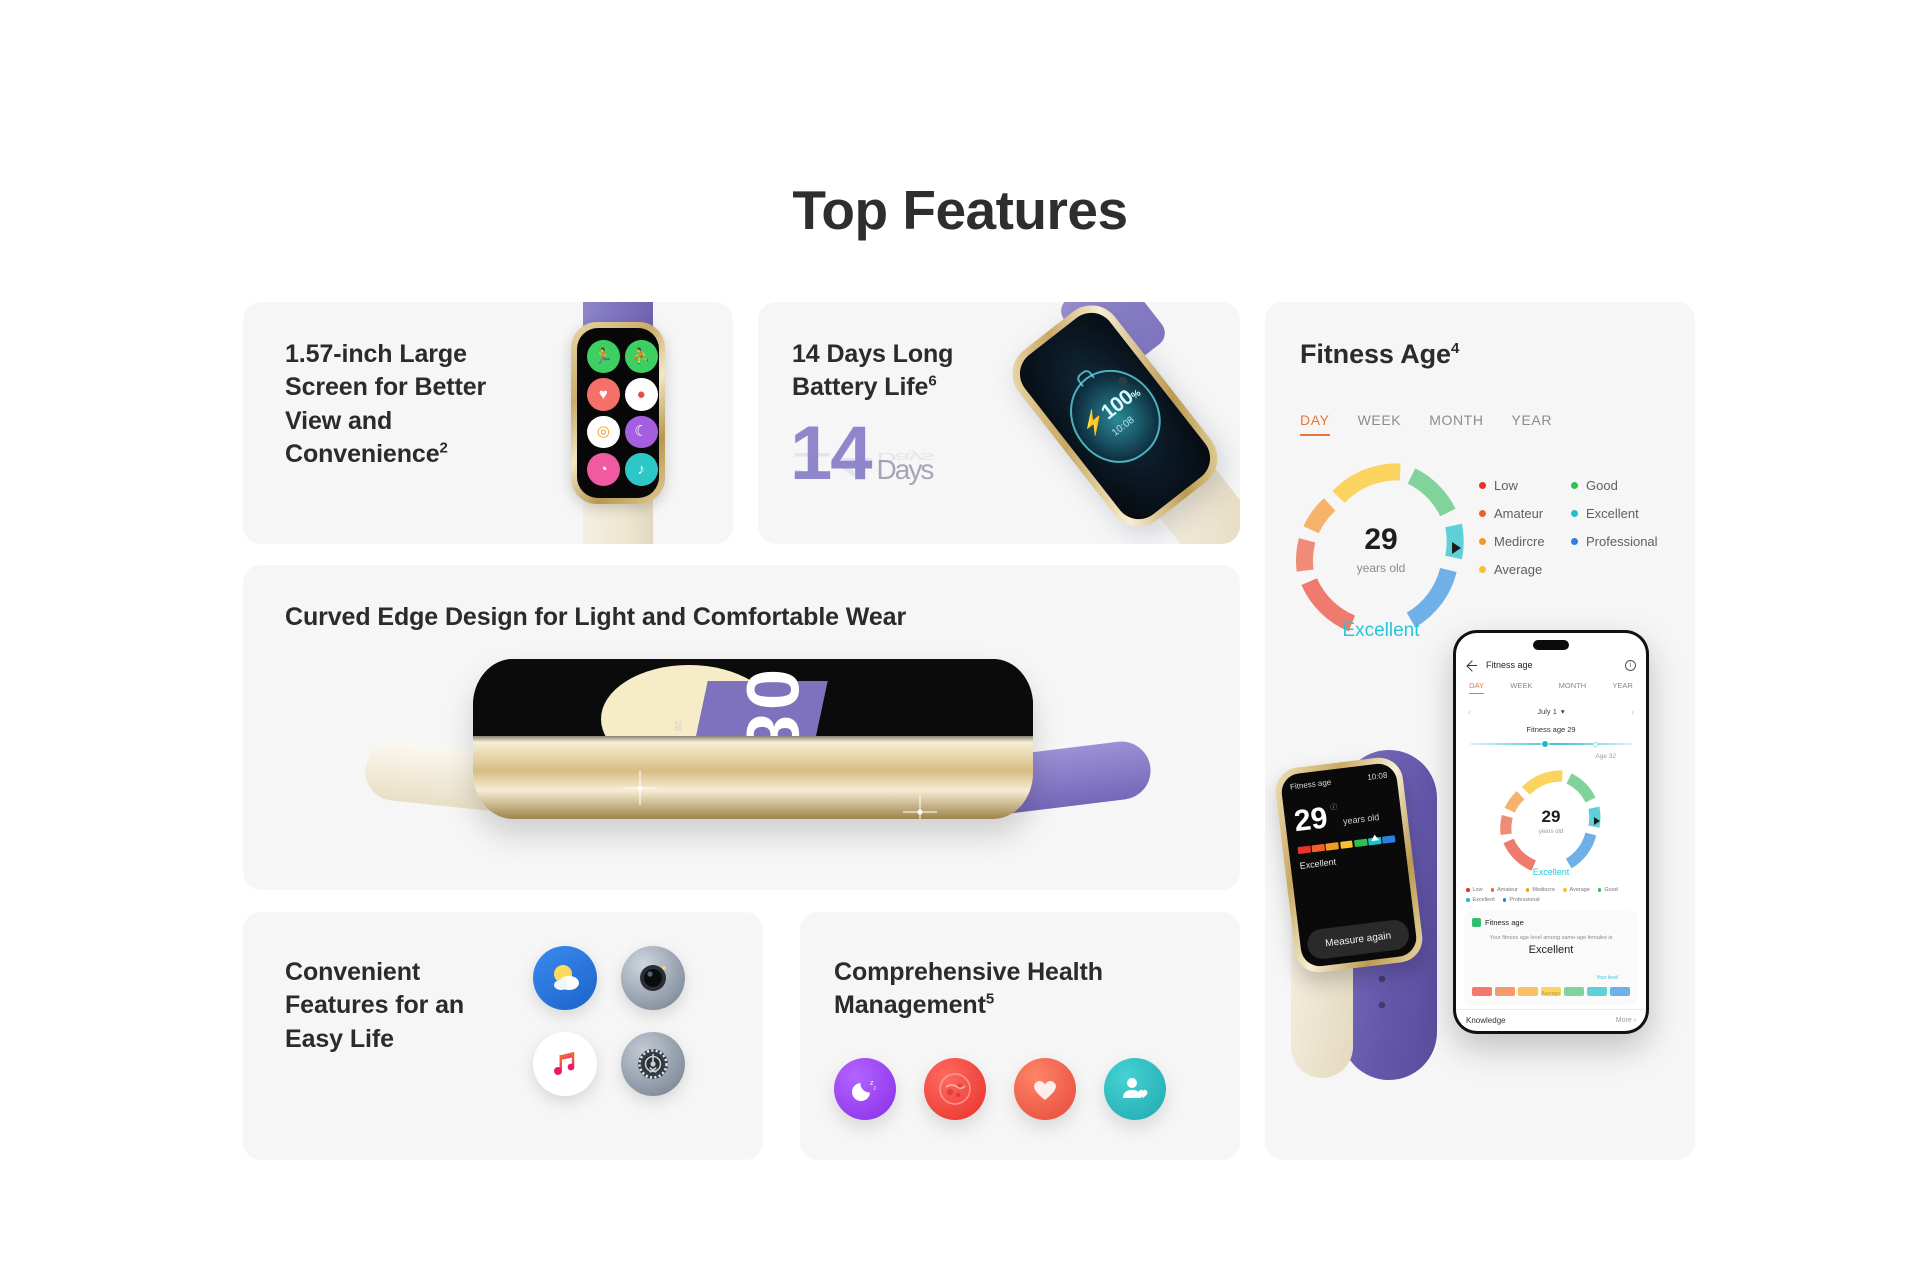 The height and width of the screenshot is (1261, 1920). What do you see at coordinates (1545, 744) in the screenshot?
I see `slider-knob-current` at bounding box center [1545, 744].